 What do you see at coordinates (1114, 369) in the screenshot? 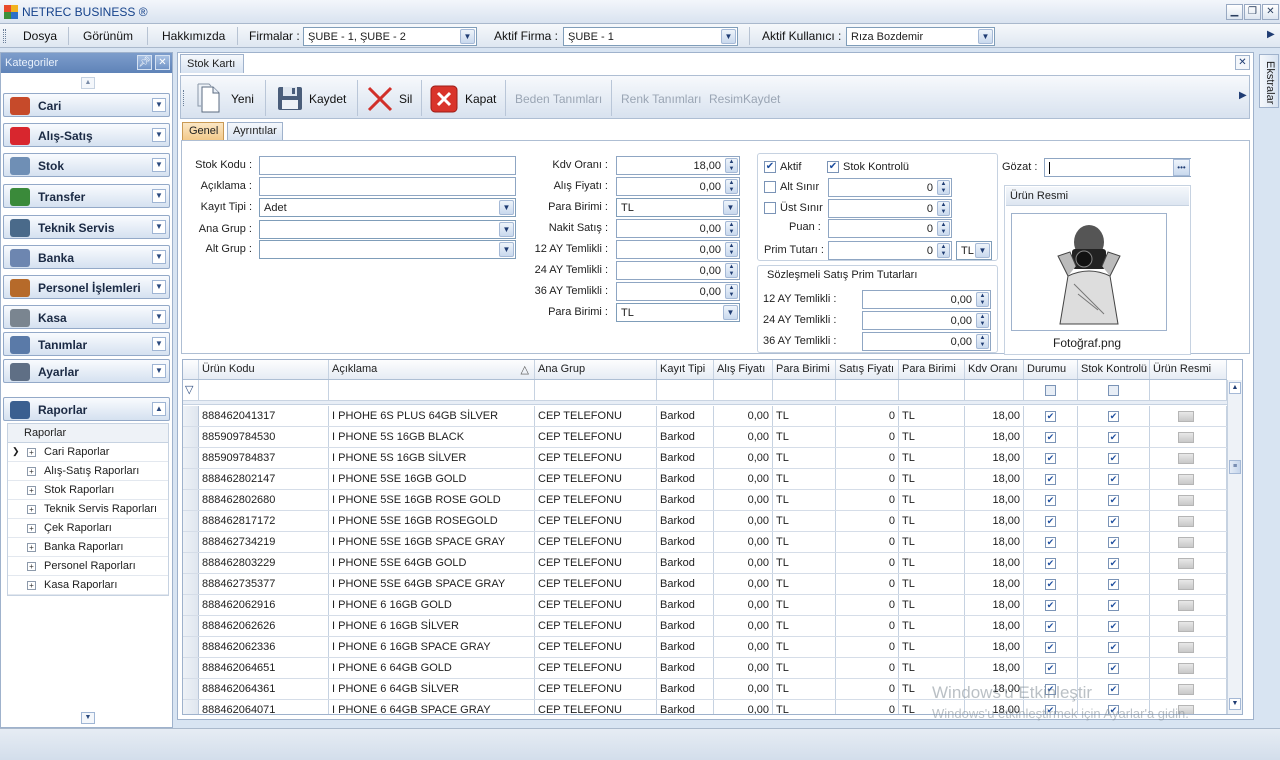
I see `grid-column-header: Stok Kontrolü` at bounding box center [1114, 369].